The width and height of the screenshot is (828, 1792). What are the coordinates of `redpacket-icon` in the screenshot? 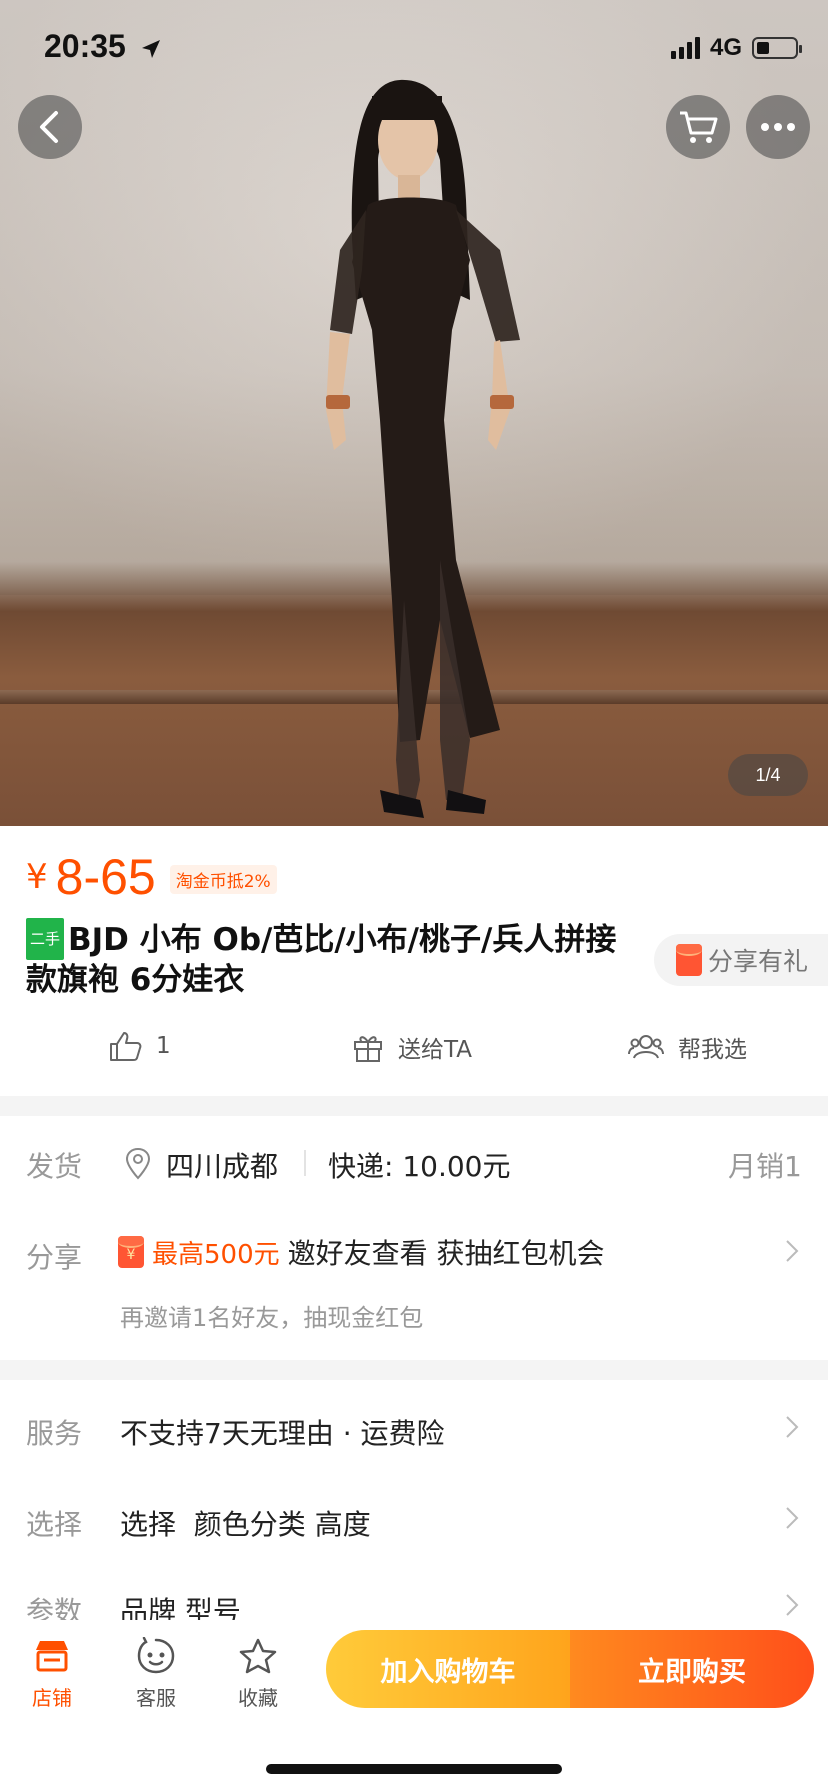 It's located at (689, 960).